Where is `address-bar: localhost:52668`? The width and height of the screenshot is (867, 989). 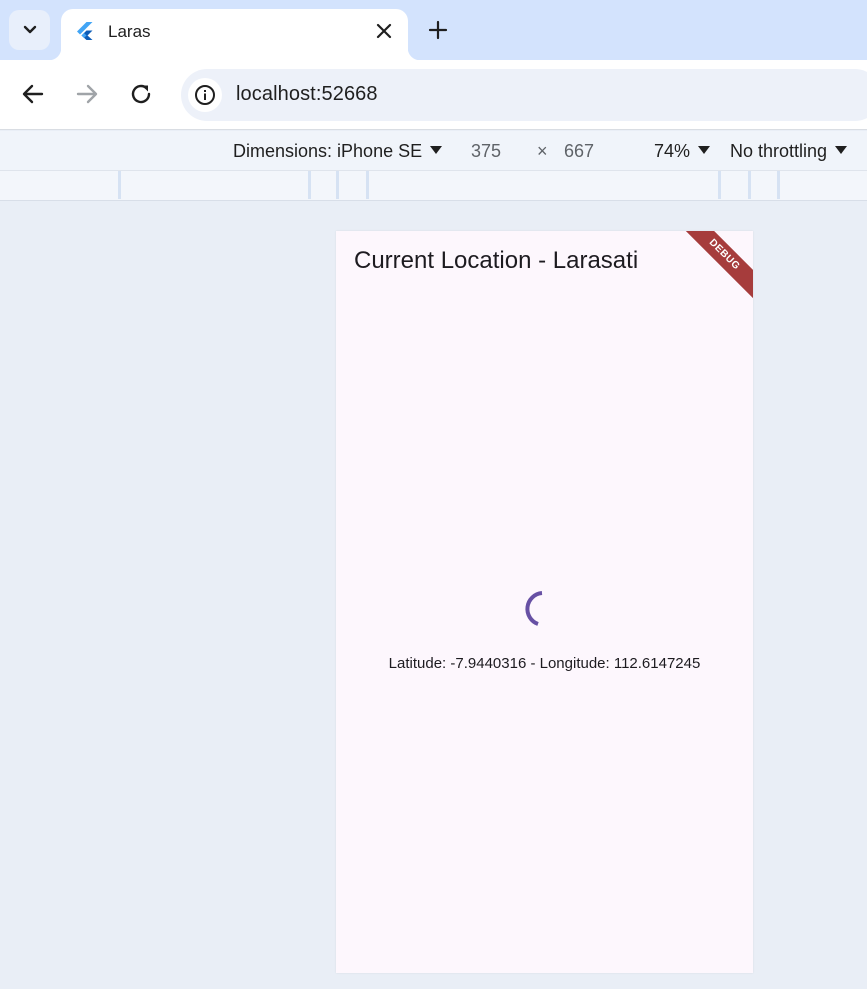
address-bar: localhost:52668 is located at coordinates (524, 95).